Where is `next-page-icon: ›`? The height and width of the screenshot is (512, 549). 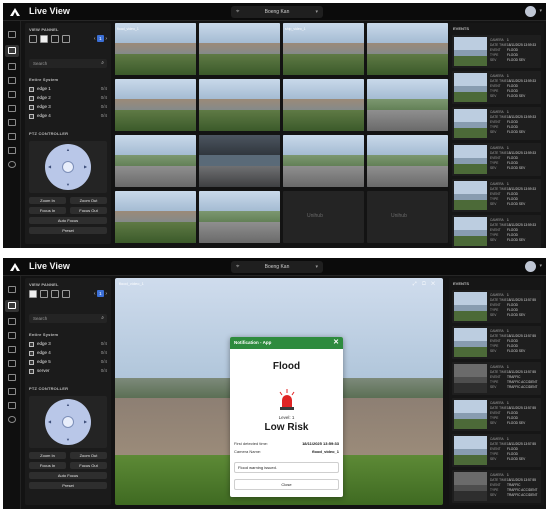 next-page-icon: › is located at coordinates (106, 294).